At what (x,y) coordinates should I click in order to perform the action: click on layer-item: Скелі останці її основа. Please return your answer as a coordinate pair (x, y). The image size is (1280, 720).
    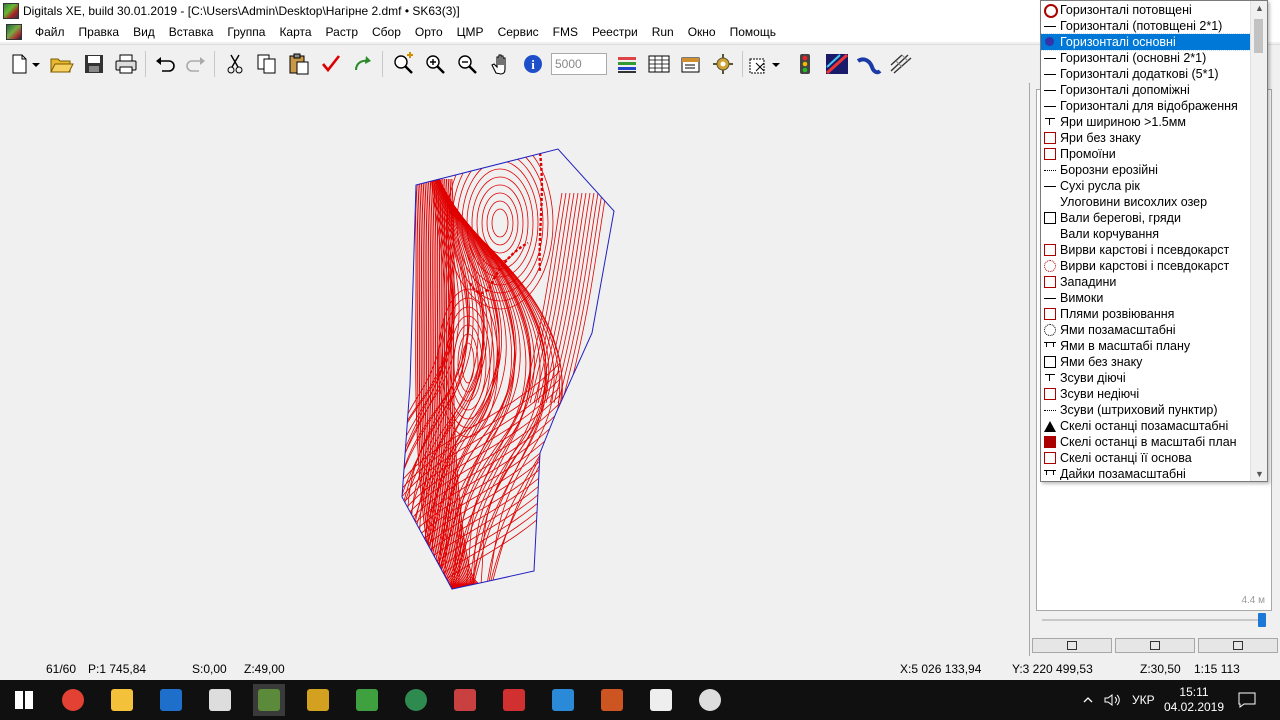
    Looking at the image, I should click on (1146, 458).